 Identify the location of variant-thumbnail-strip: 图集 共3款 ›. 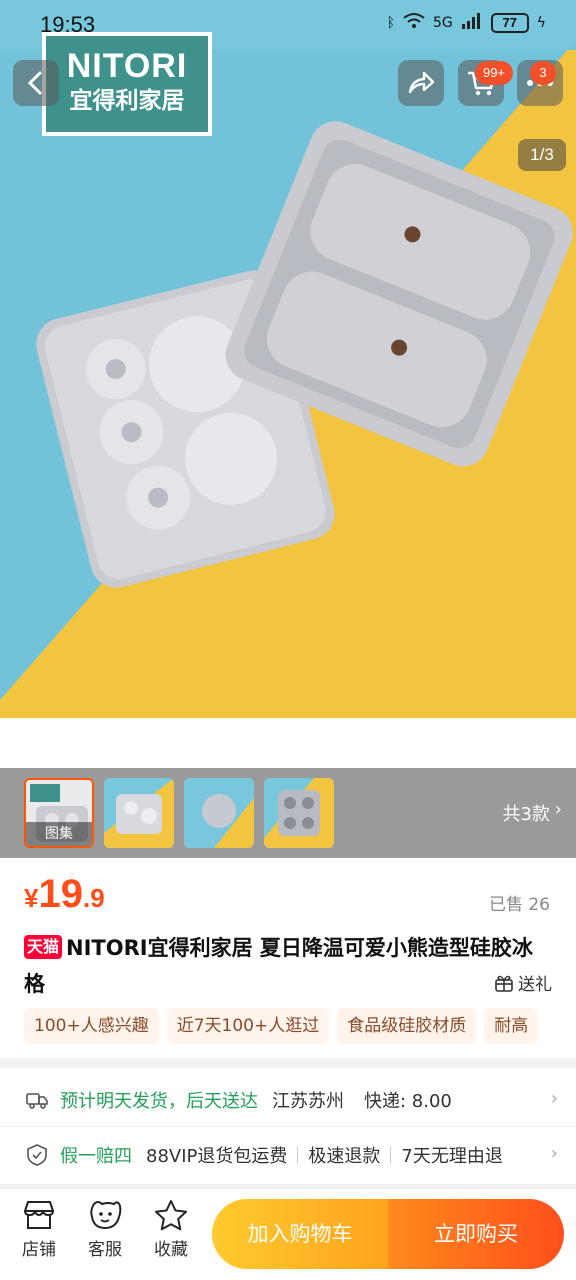
(288, 813).